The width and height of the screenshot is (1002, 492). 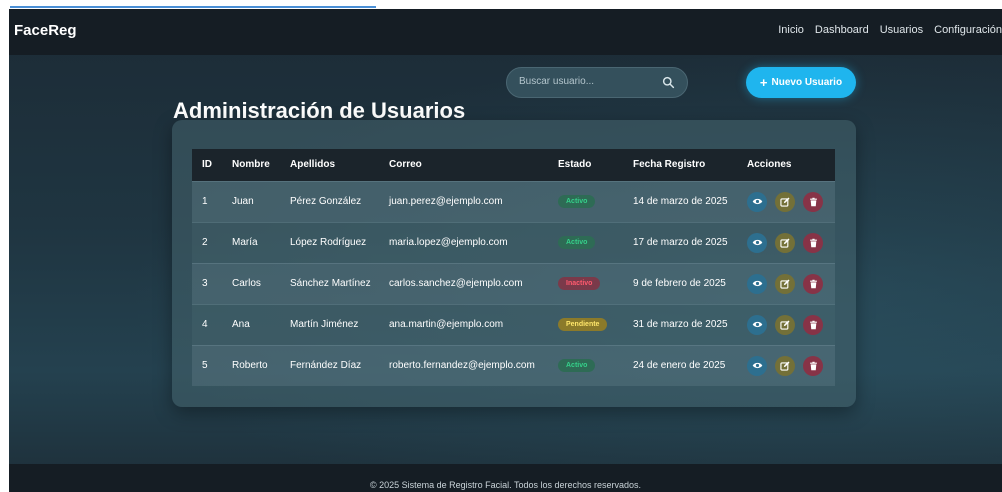 I want to click on column-header-fecha: Fecha Registro, so click(x=669, y=165).